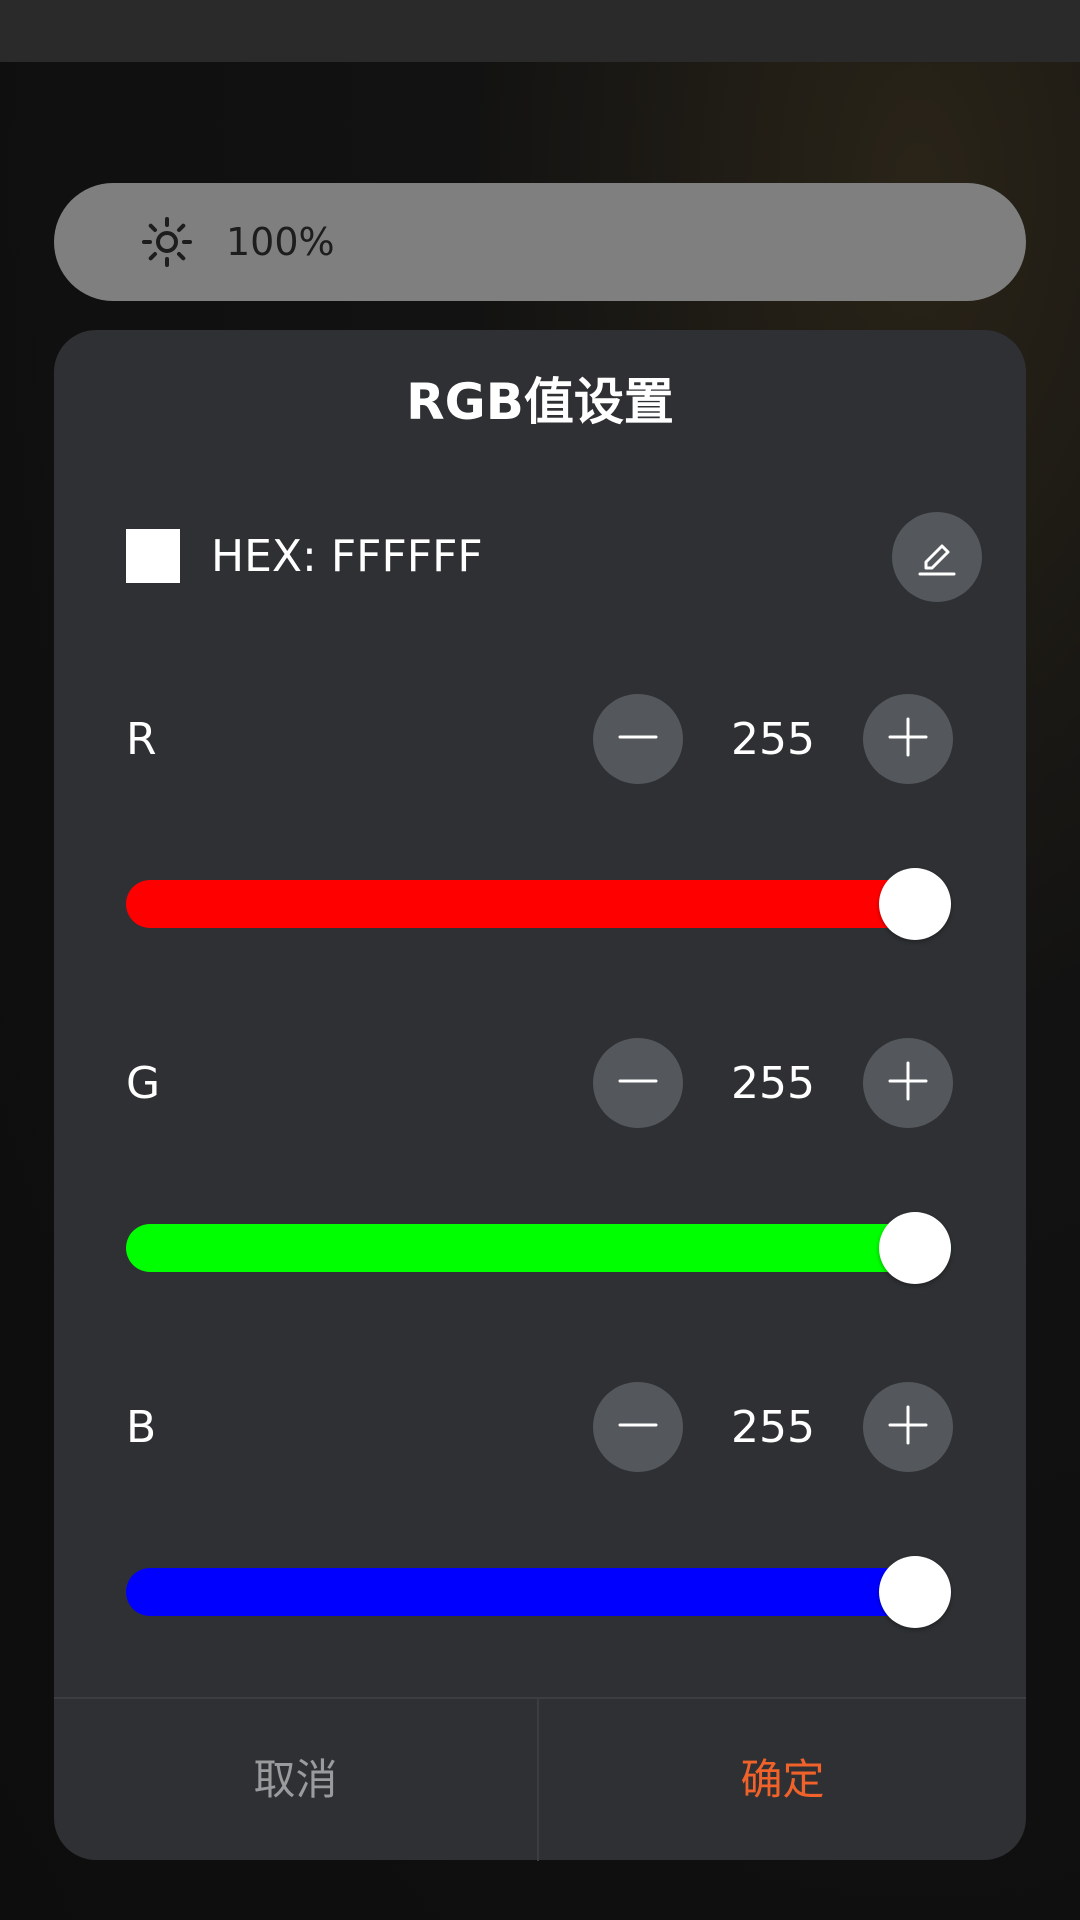 This screenshot has width=1080, height=1920. Describe the element at coordinates (540, 31) in the screenshot. I see `top-bar` at that location.